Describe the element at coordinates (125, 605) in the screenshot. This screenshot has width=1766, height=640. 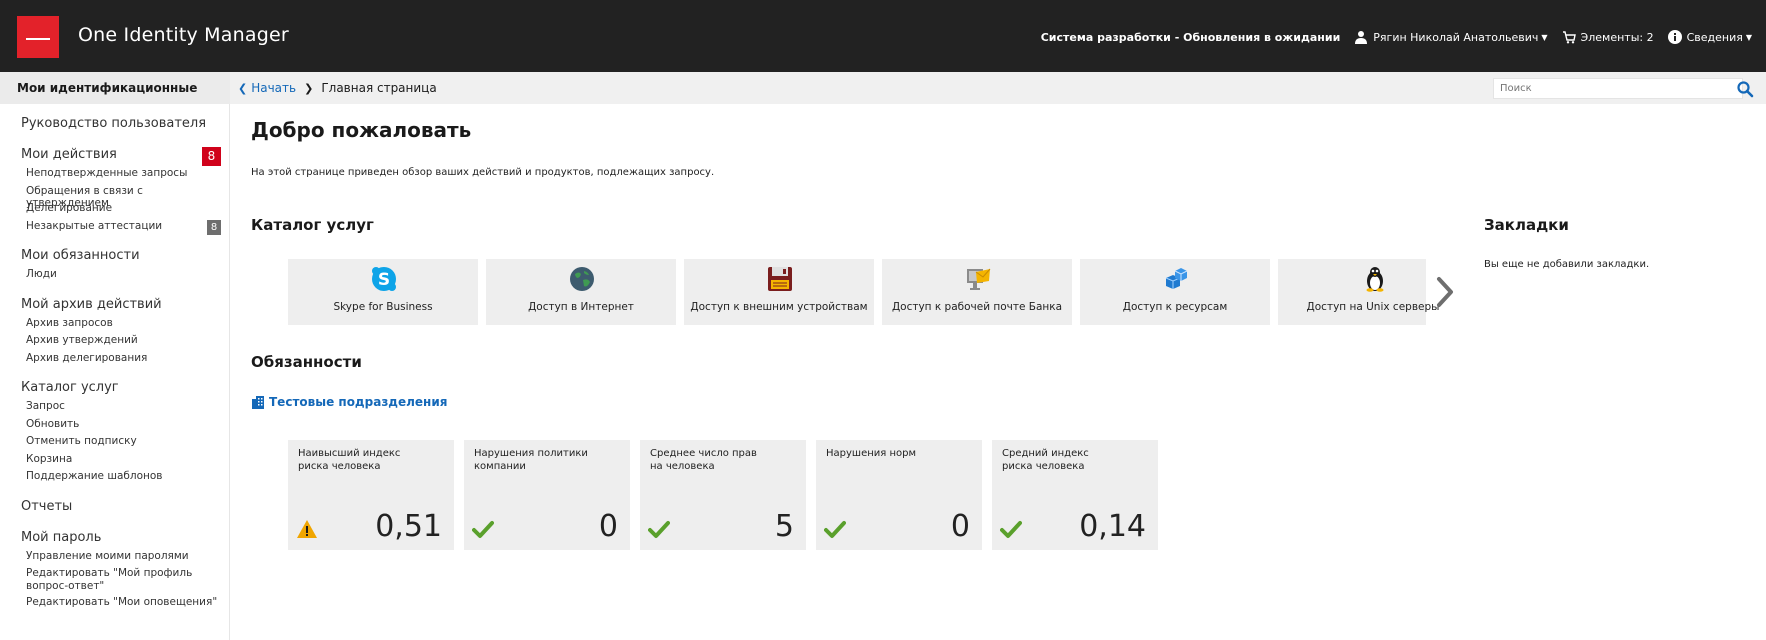
I see `sidebar-item-edit-notifications: Редактировать "Мои оповещения"` at that location.